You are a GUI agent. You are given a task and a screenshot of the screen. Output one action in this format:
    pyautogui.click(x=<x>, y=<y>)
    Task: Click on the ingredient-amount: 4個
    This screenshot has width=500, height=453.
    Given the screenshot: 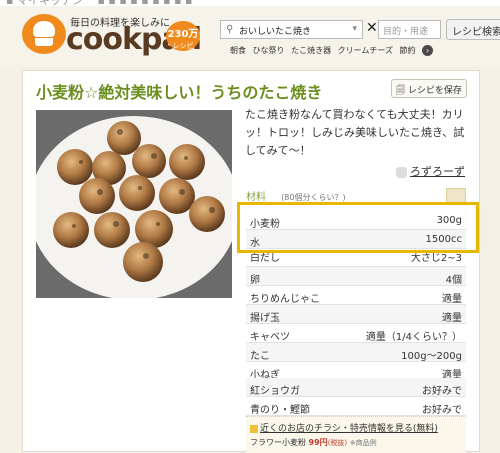 What is the action you would take?
    pyautogui.click(x=453, y=280)
    